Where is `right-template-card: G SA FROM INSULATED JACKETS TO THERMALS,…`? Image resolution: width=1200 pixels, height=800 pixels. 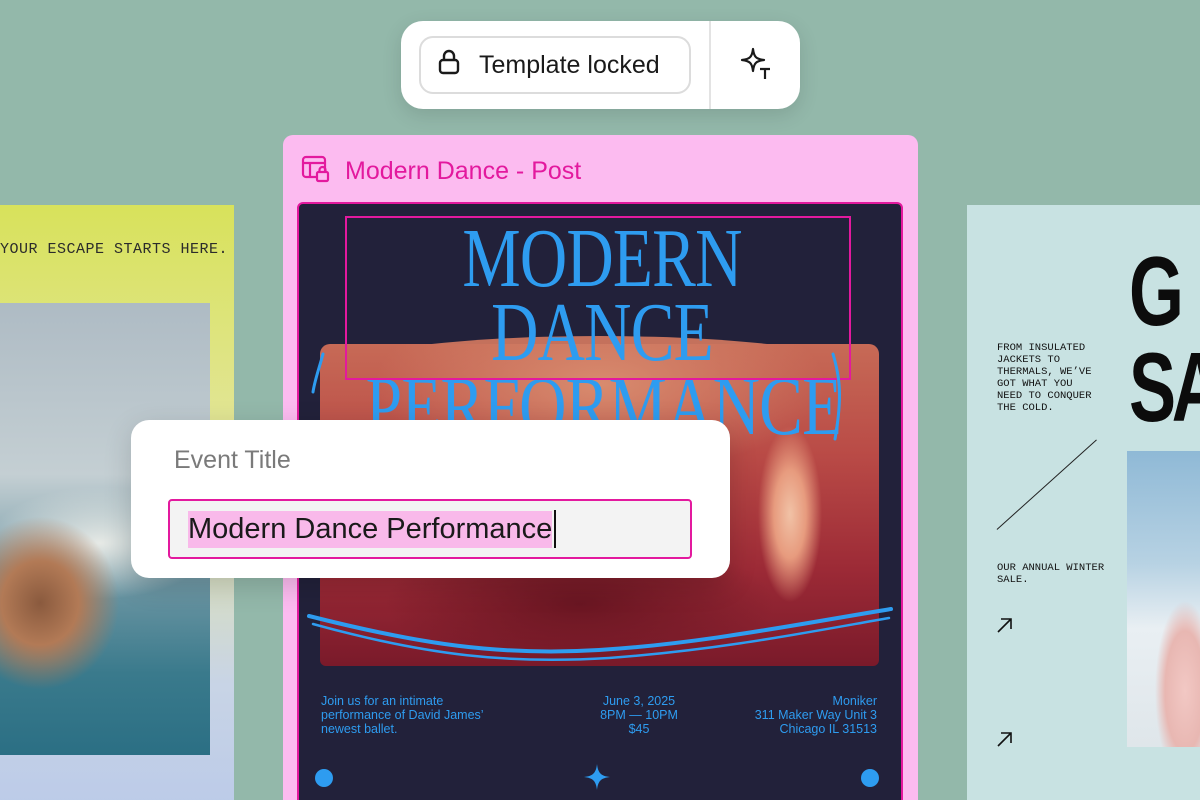
right-template-card: G SA FROM INSULATED JACKETS TO THERMALS,… is located at coordinates (1083, 502).